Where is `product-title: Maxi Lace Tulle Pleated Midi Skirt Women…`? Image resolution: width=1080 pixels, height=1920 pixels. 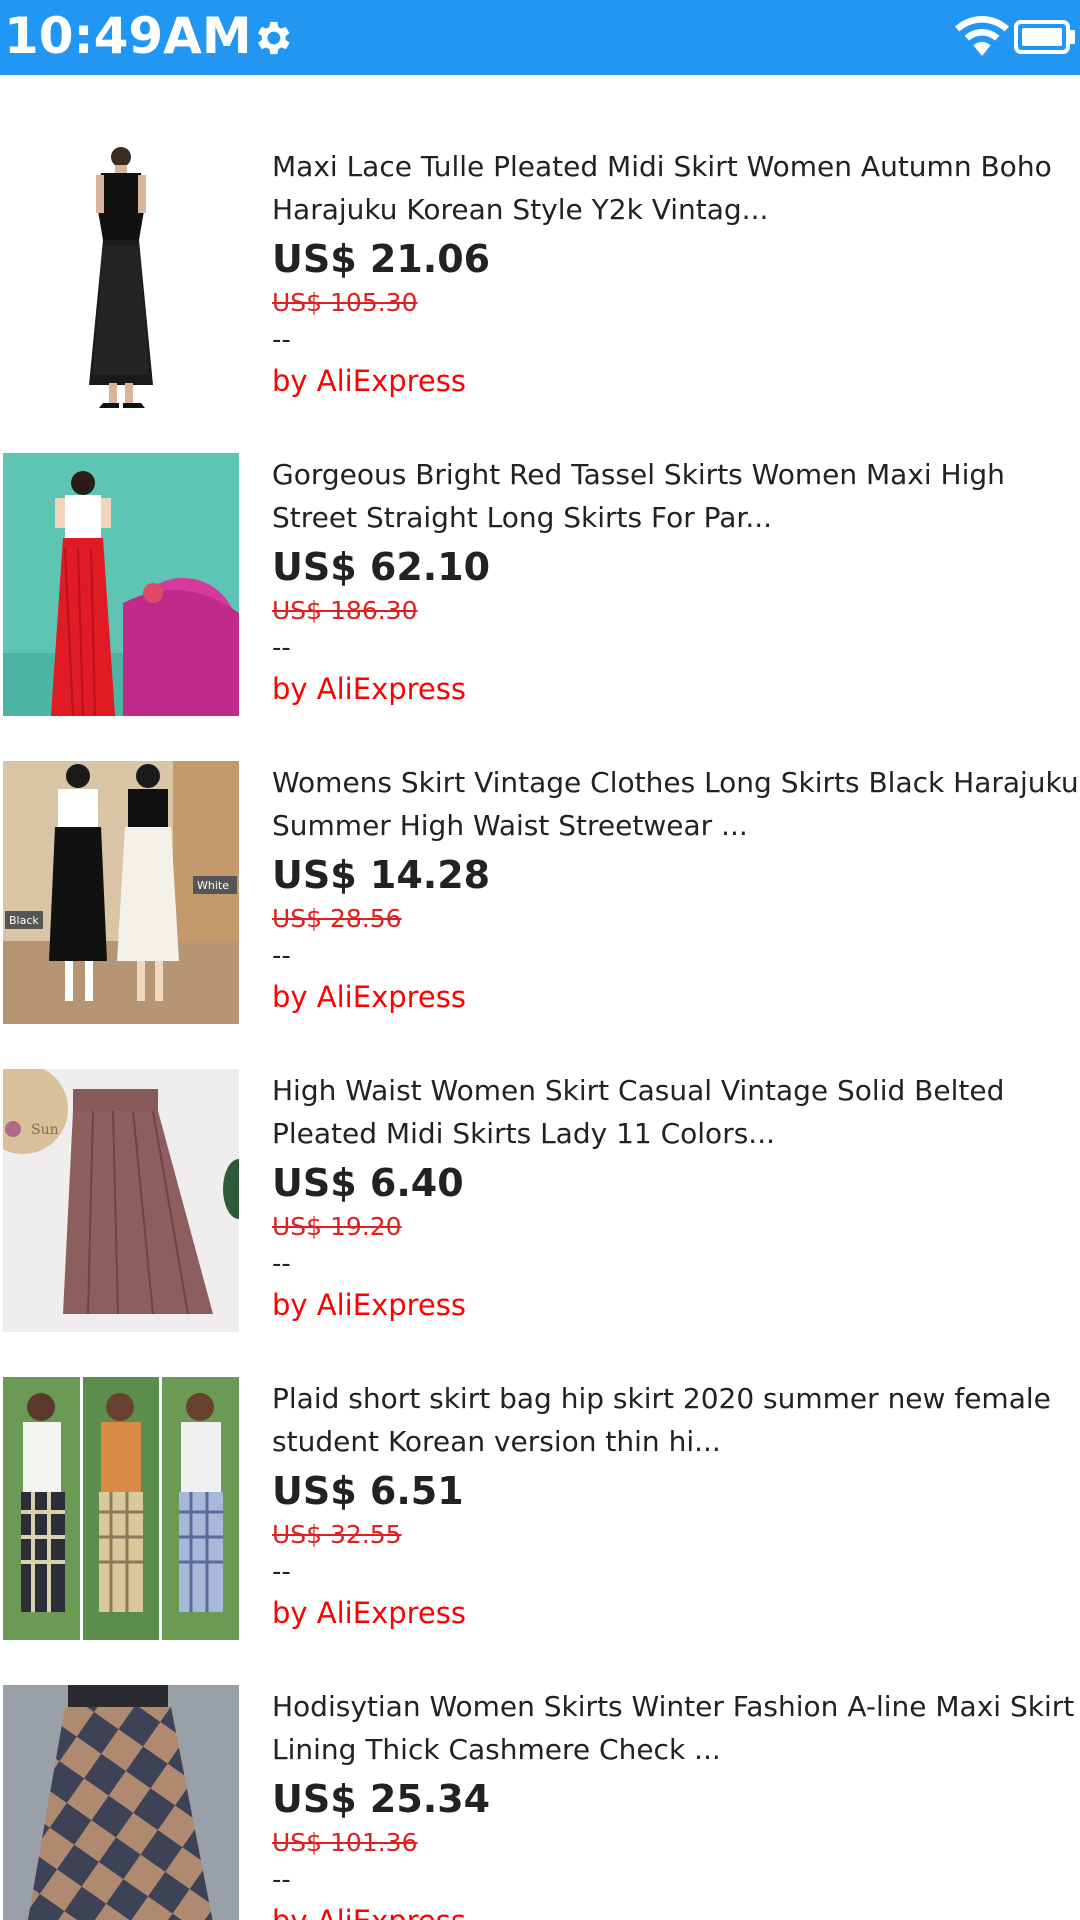 product-title: Maxi Lace Tulle Pleated Midi Skirt Women… is located at coordinates (676, 188).